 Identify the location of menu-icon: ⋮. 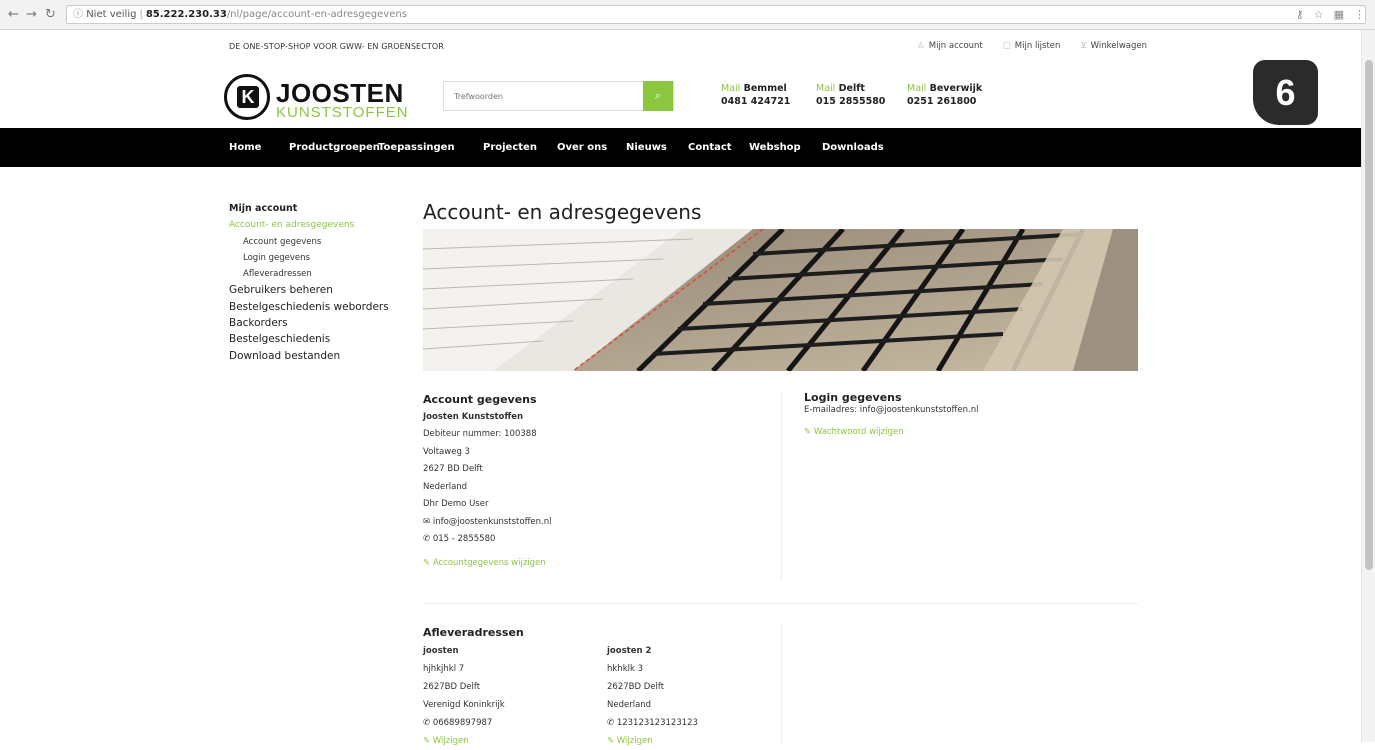
(1359, 14).